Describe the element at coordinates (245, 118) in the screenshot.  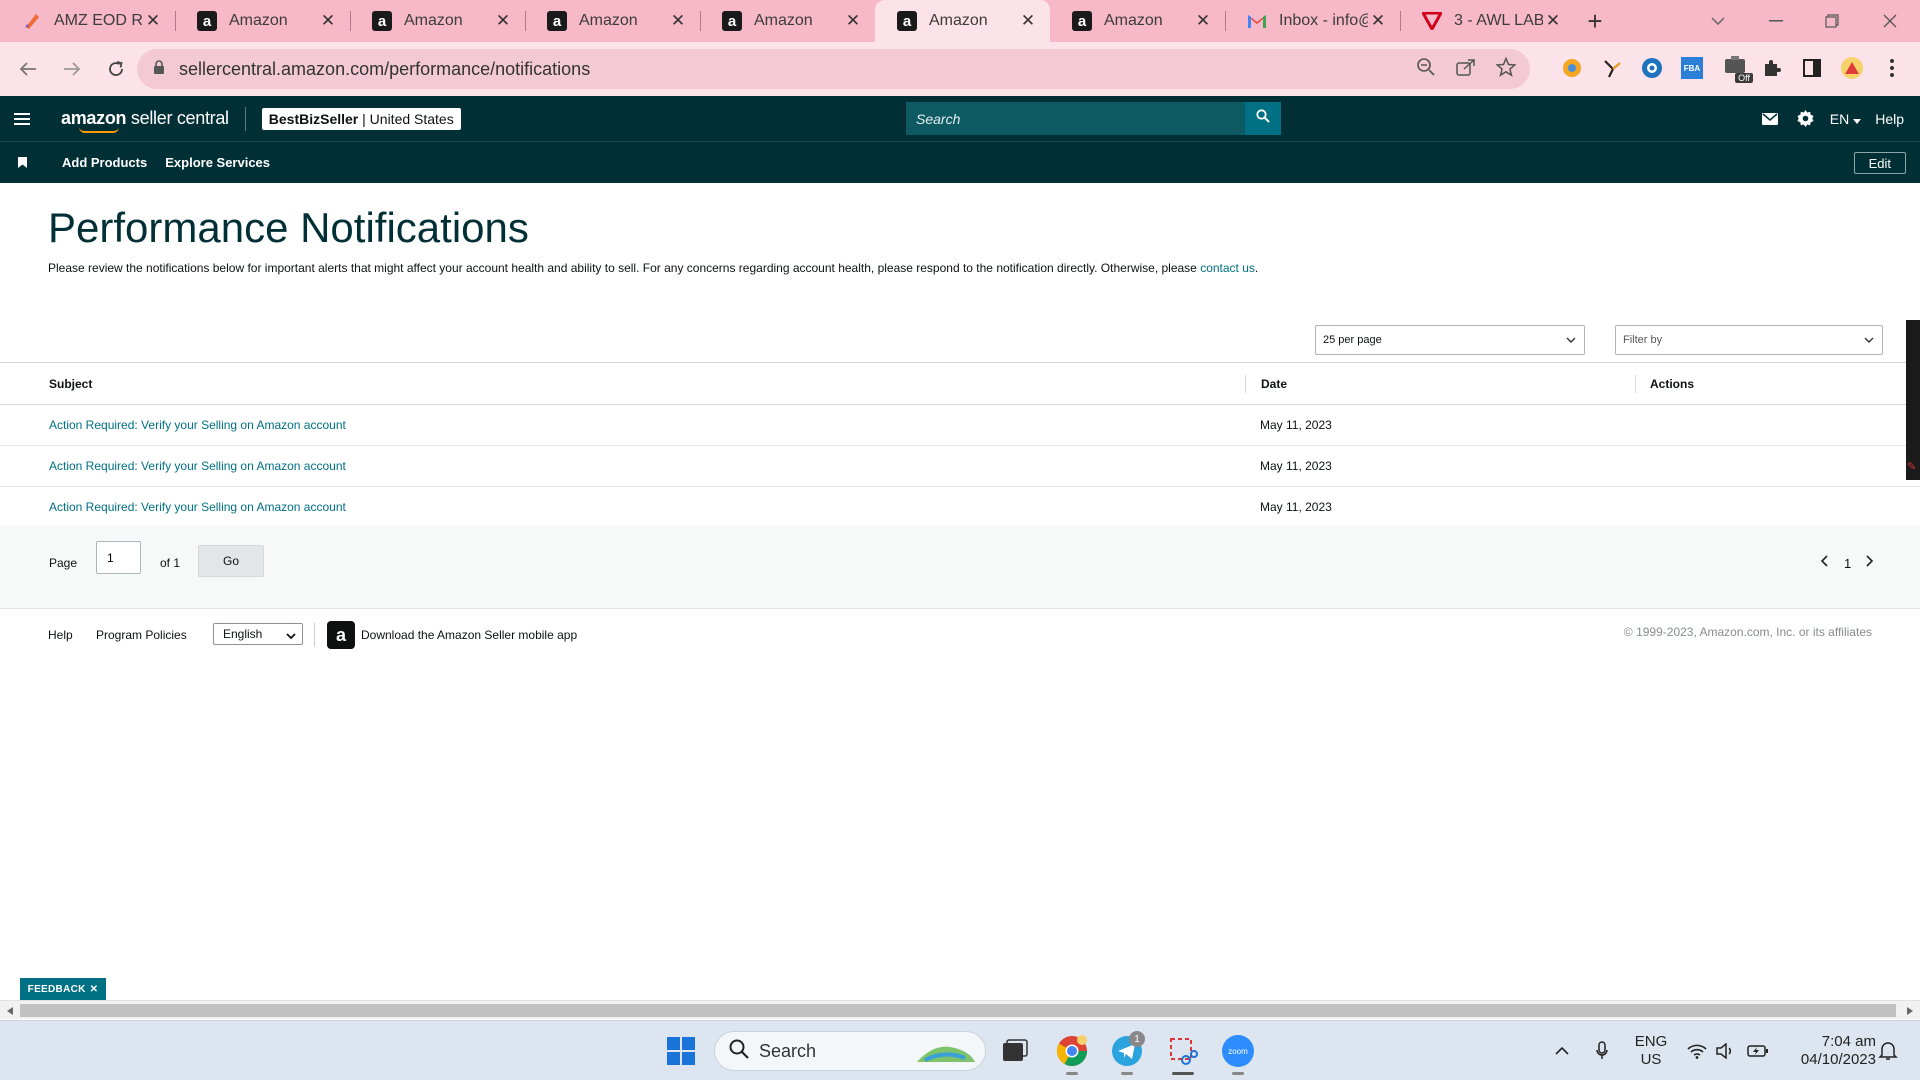
I see `header-divider` at that location.